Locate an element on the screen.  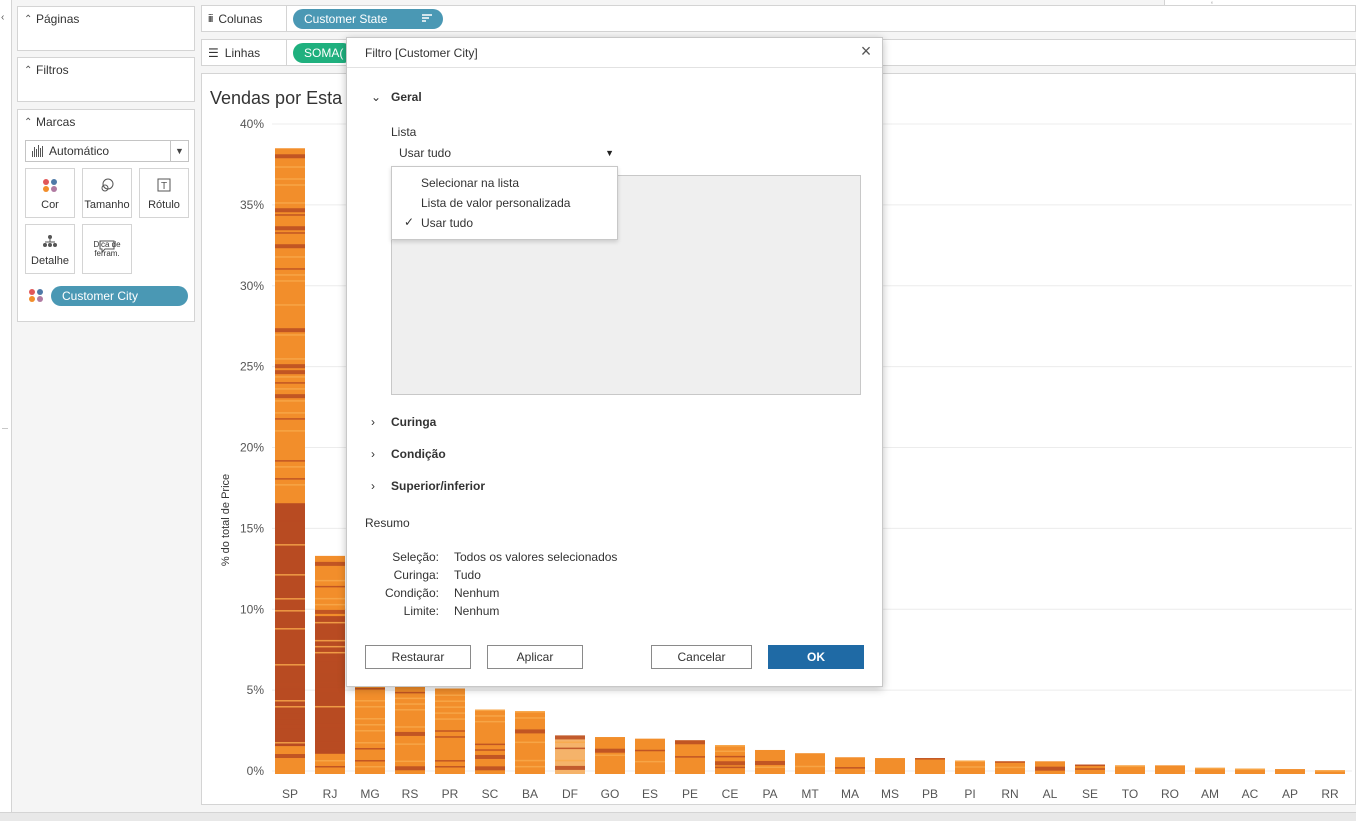
section-condition-label: Condição is located at coordinates (418, 454).